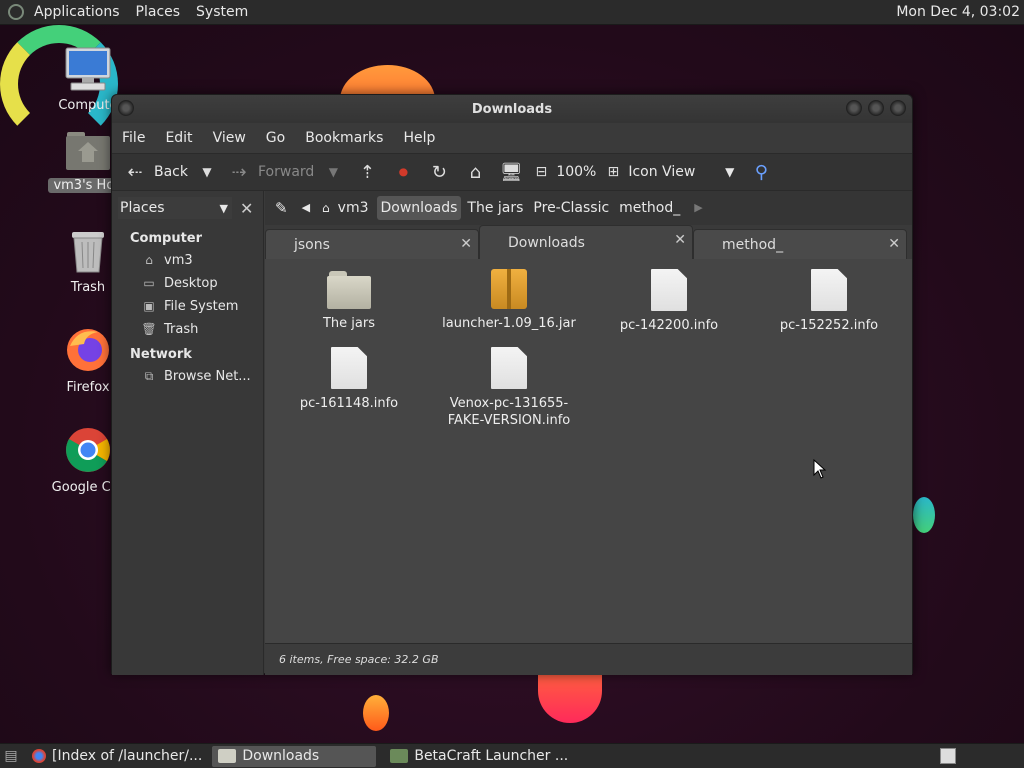 This screenshot has height=768, width=1024. I want to click on sidebar-section-computer: Computer, so click(166, 238).